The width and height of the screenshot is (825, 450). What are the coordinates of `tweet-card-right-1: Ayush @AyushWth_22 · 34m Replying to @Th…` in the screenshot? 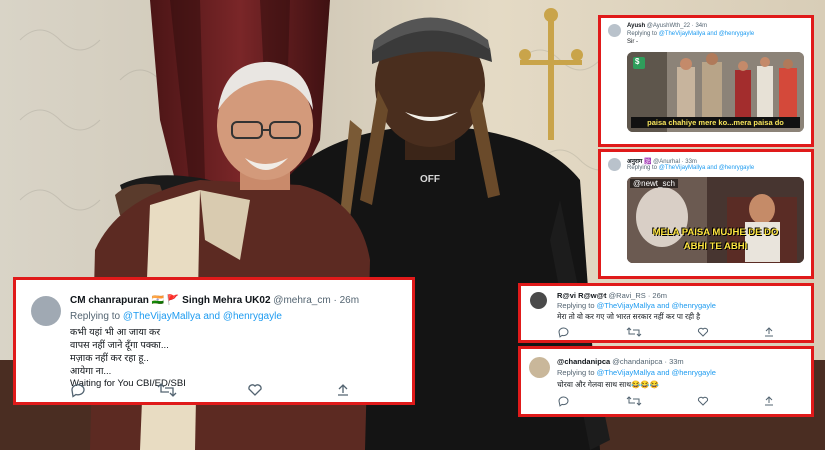 It's located at (706, 81).